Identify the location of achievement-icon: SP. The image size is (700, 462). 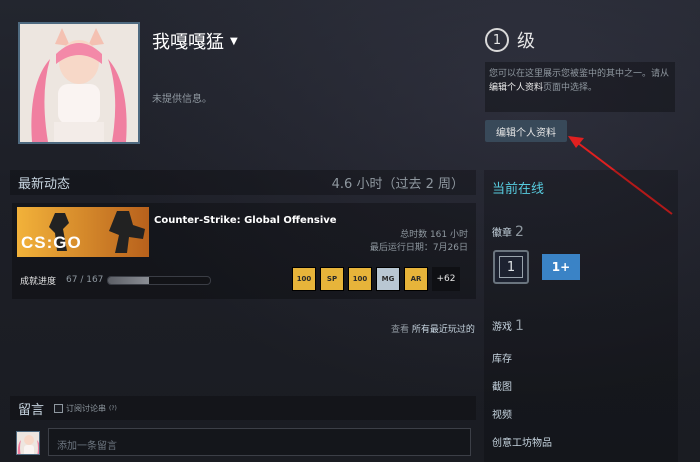
(332, 279).